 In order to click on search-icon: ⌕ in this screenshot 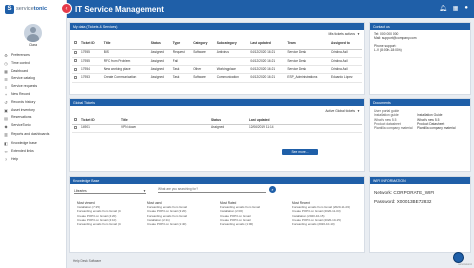, I will do `click(272, 189)`.